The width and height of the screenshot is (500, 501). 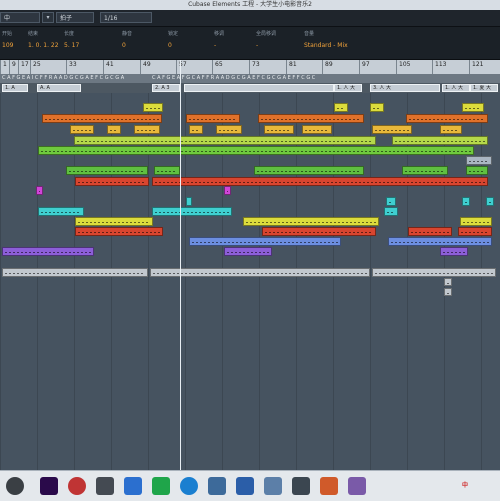 I want to click on premiere-icon, so click(x=49, y=486).